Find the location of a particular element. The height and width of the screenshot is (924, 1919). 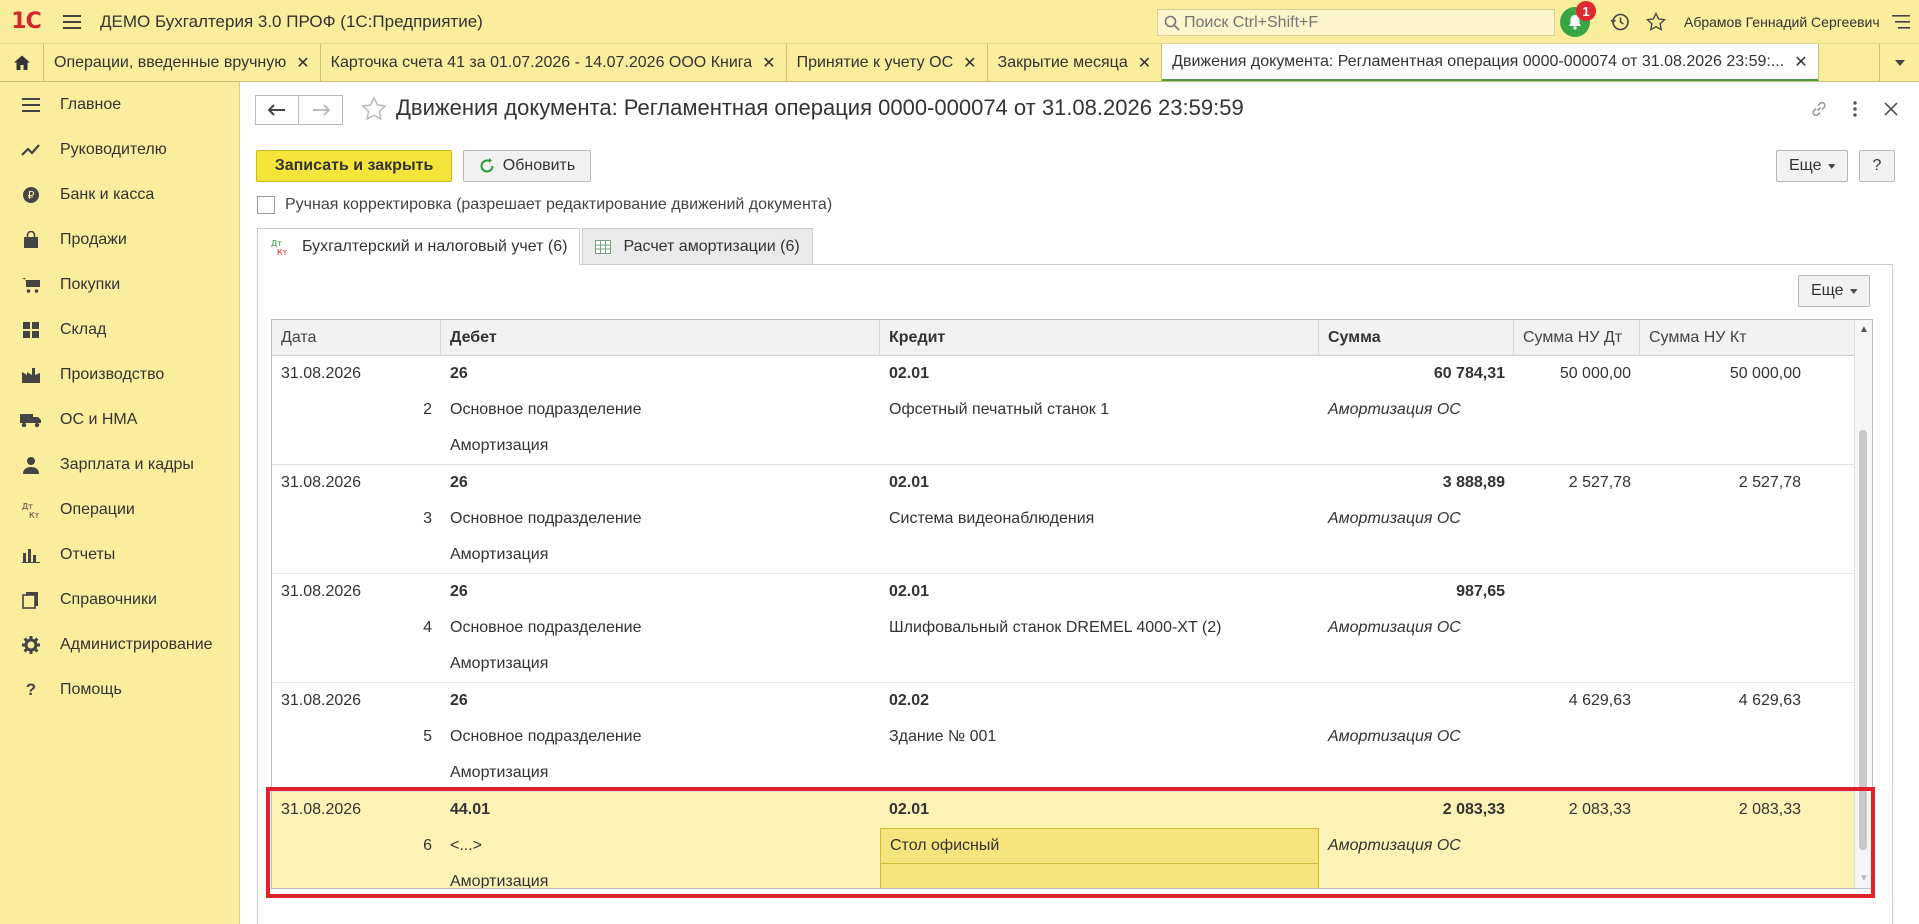

help-button: ? is located at coordinates (1877, 166).